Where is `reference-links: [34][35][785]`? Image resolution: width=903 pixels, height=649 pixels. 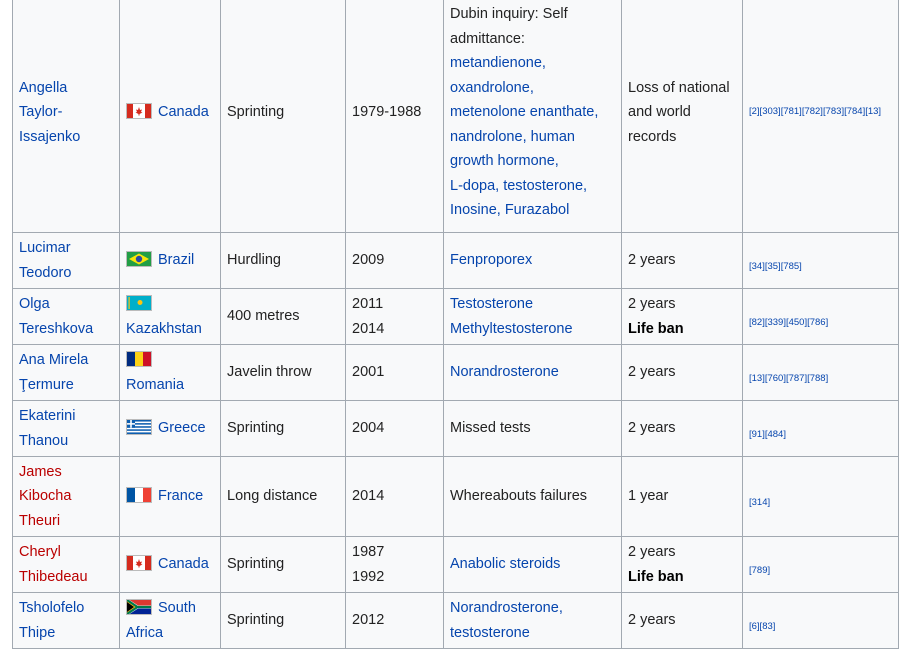 reference-links: [34][35][785] is located at coordinates (775, 266).